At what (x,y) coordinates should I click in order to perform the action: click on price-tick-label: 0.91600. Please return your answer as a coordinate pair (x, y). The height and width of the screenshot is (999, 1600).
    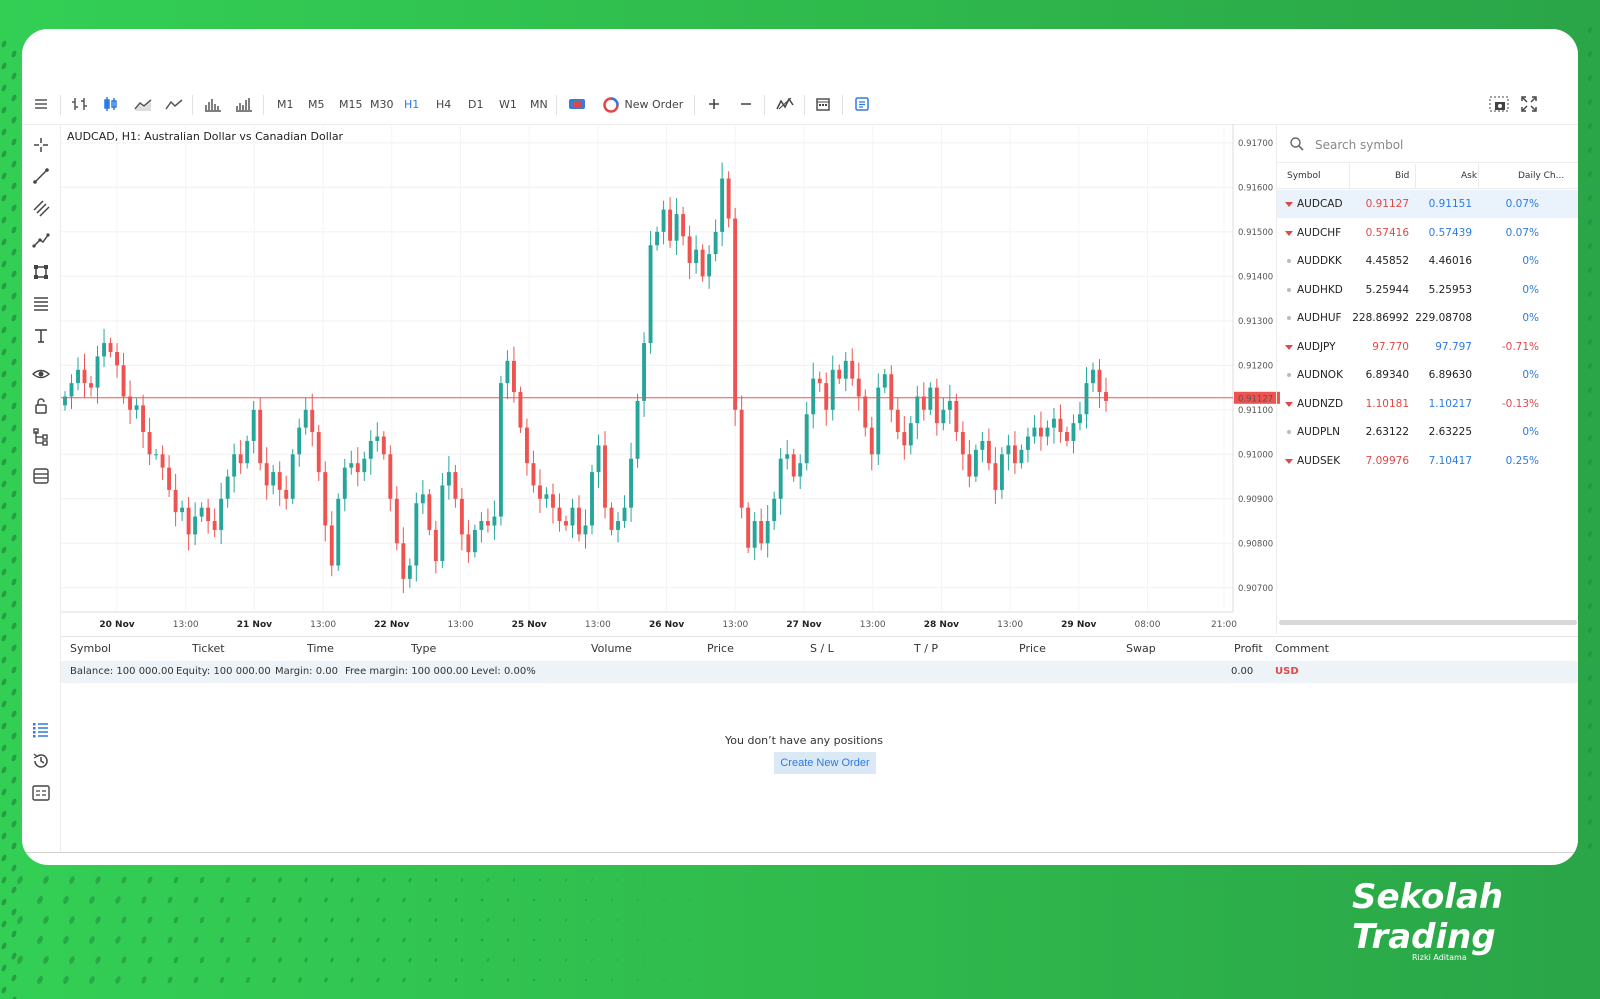
    Looking at the image, I should click on (1255, 188).